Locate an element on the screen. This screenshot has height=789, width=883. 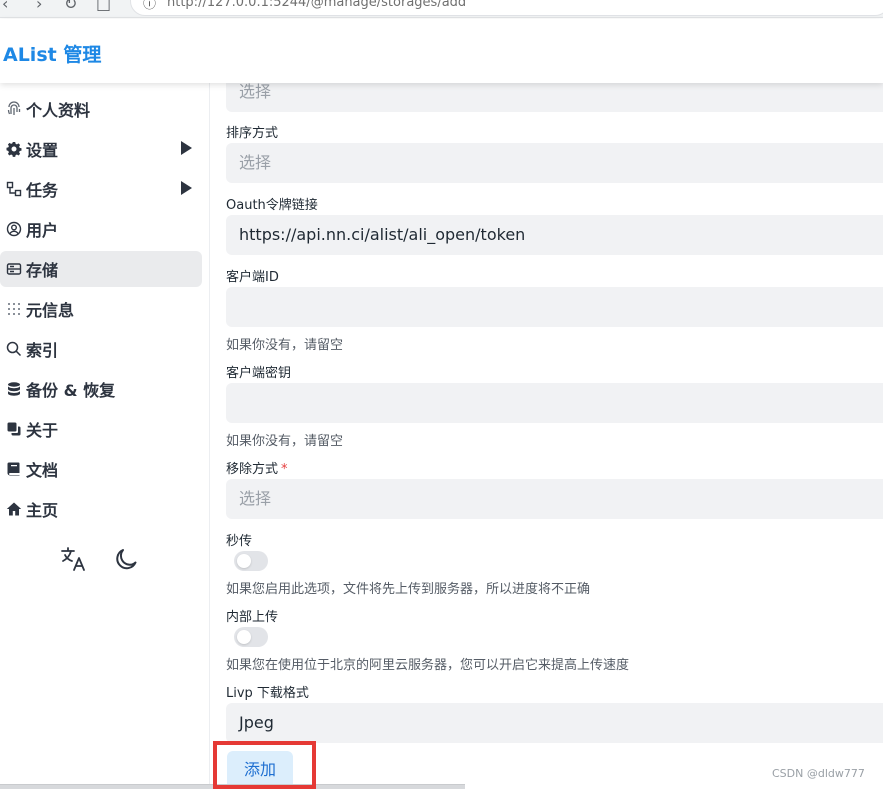
forward-icon: › is located at coordinates (39, 6).